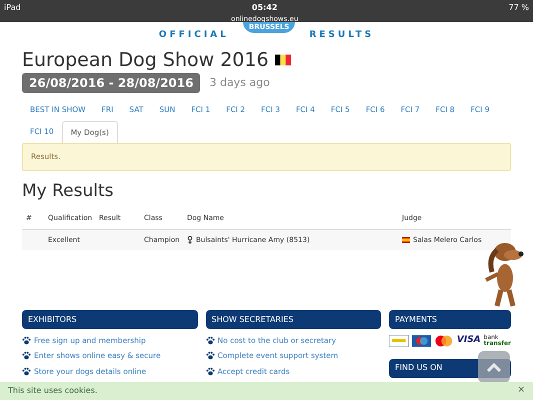 The height and width of the screenshot is (400, 533). Describe the element at coordinates (521, 391) in the screenshot. I see `close-button: ×` at that location.